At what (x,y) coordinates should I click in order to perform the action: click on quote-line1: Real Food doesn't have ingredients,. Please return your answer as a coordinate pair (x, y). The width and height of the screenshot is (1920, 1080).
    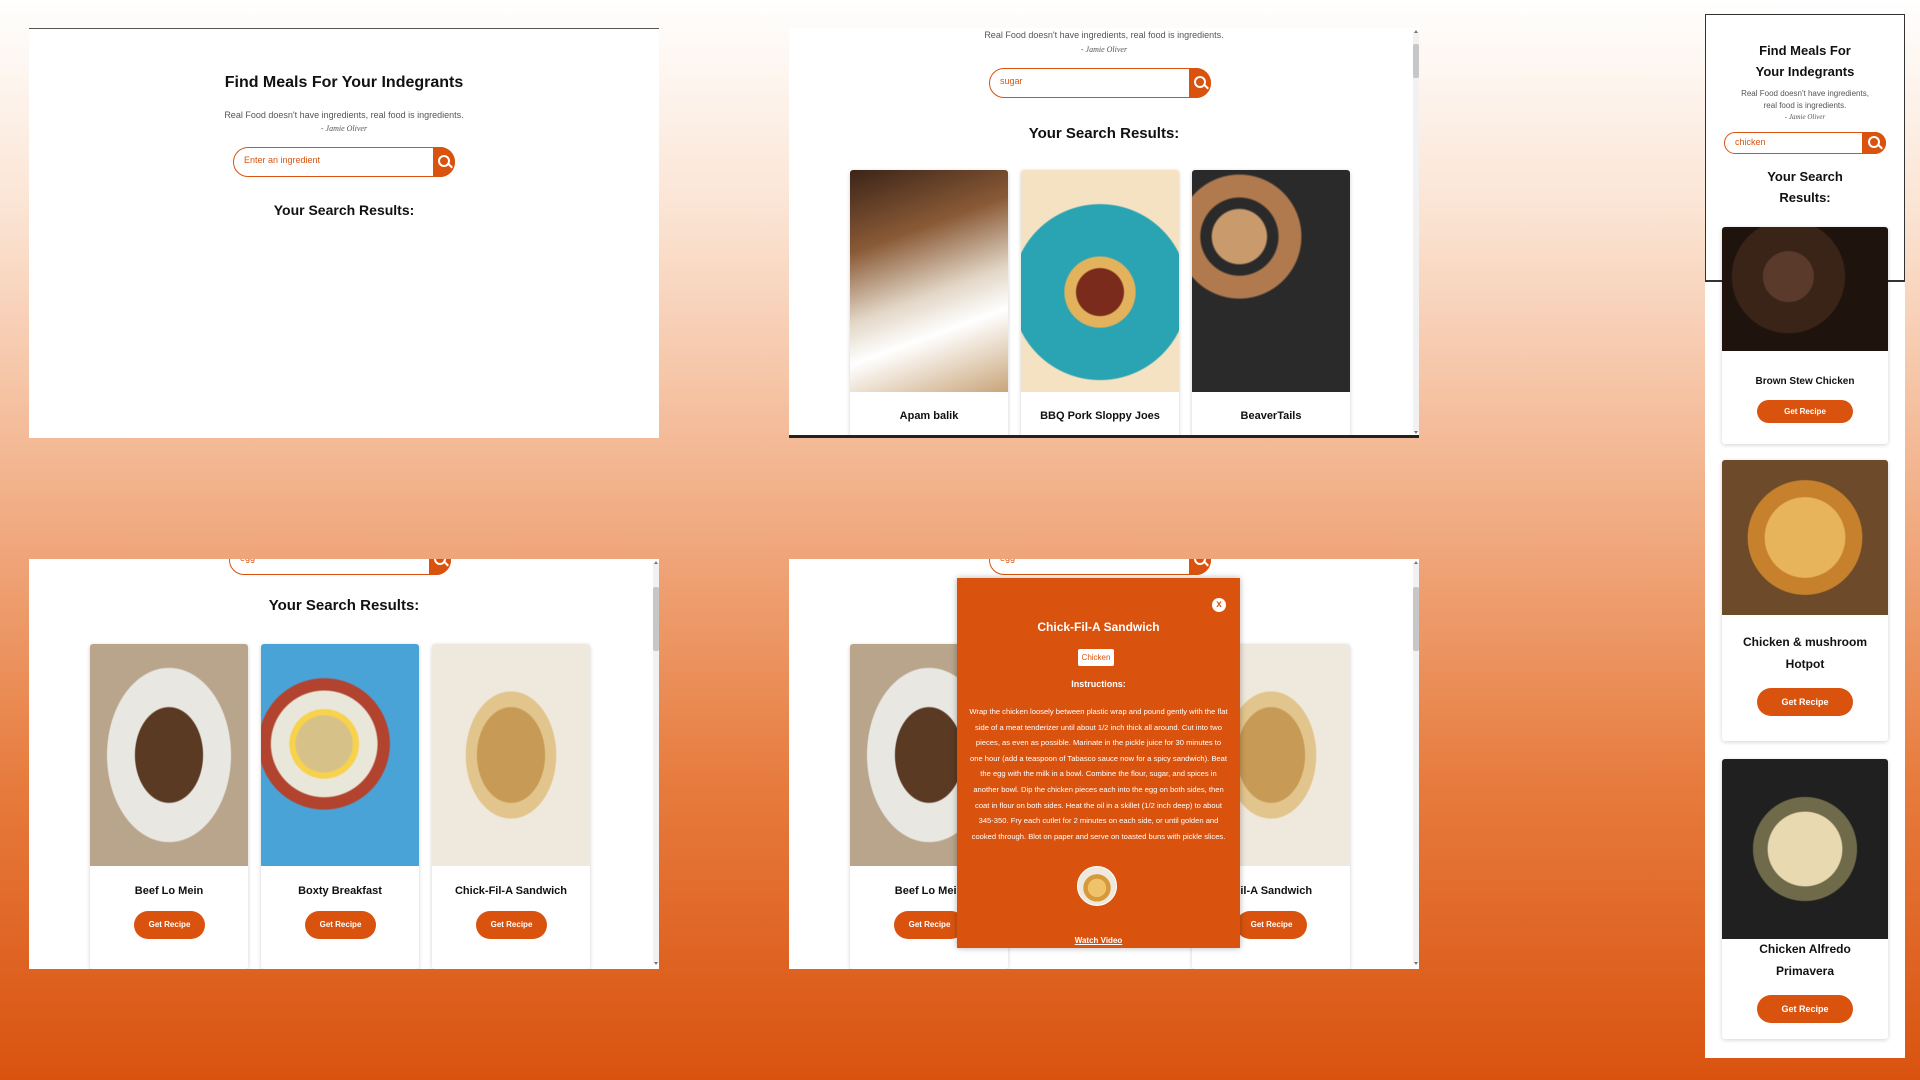
    Looking at the image, I should click on (1805, 93).